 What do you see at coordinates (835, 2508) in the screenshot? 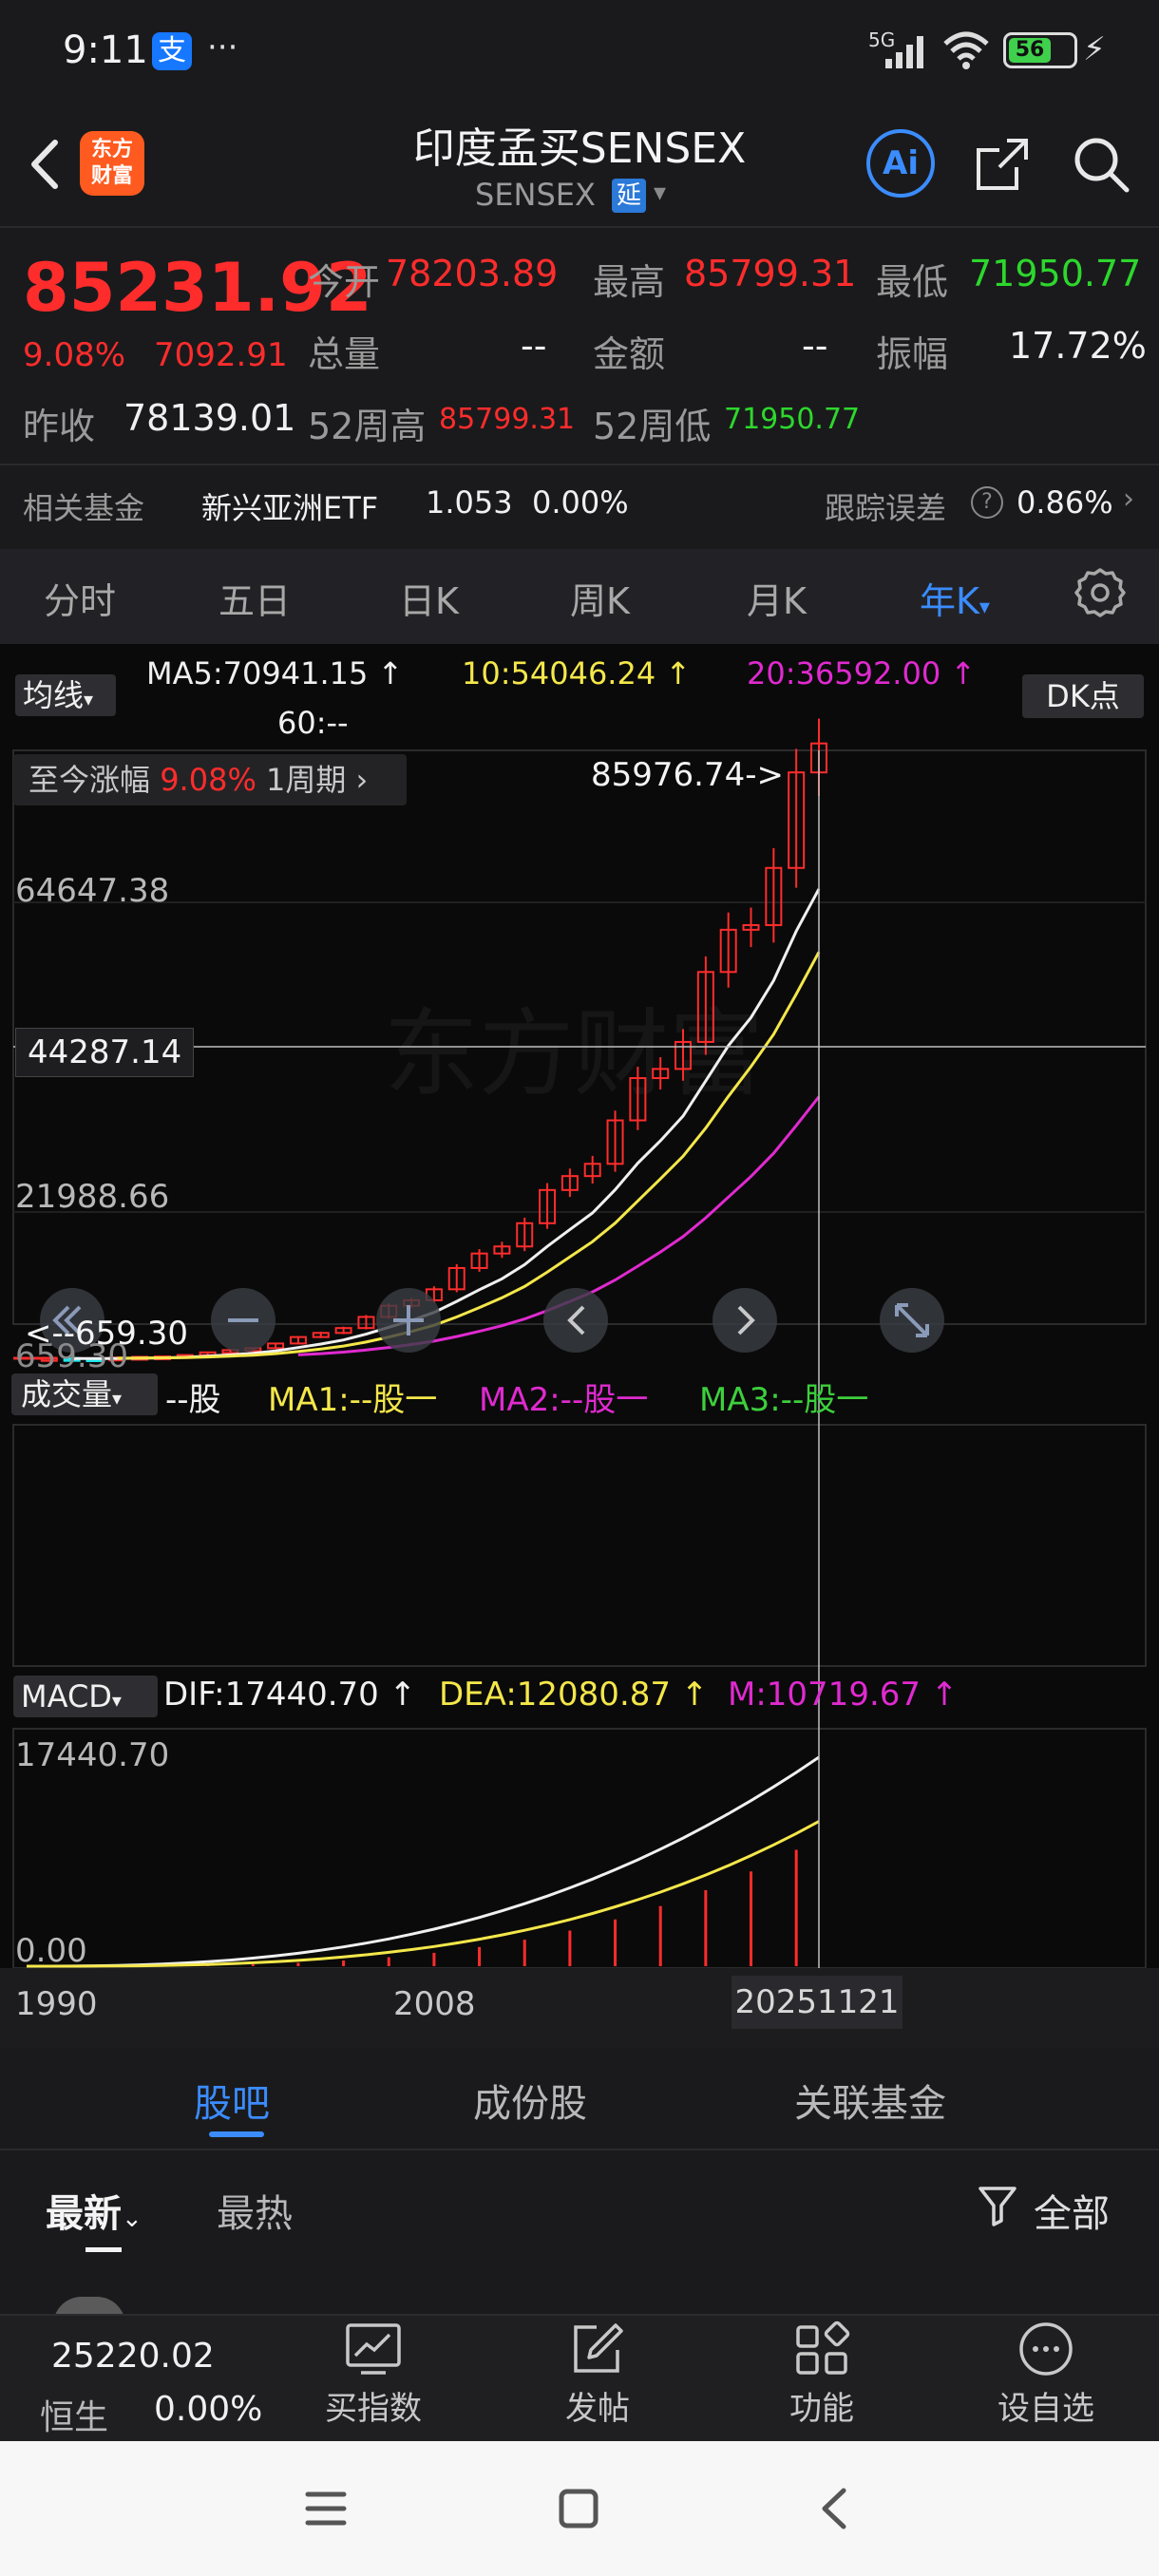
I see `system-back-icon` at bounding box center [835, 2508].